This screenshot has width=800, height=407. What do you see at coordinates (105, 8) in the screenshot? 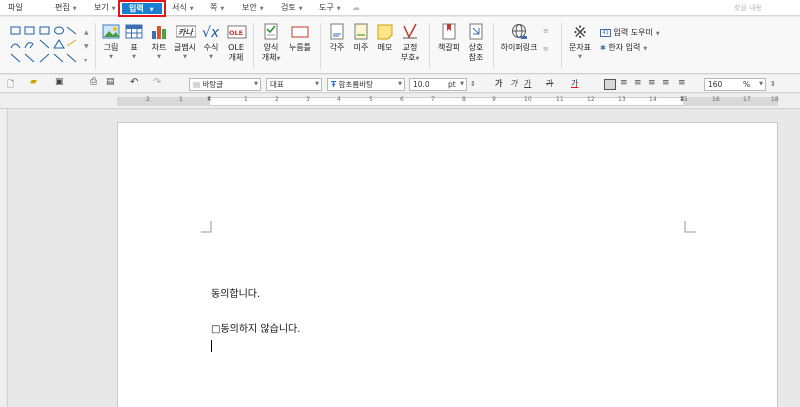
I see `menu-view: 보기 ▼` at bounding box center [105, 8].